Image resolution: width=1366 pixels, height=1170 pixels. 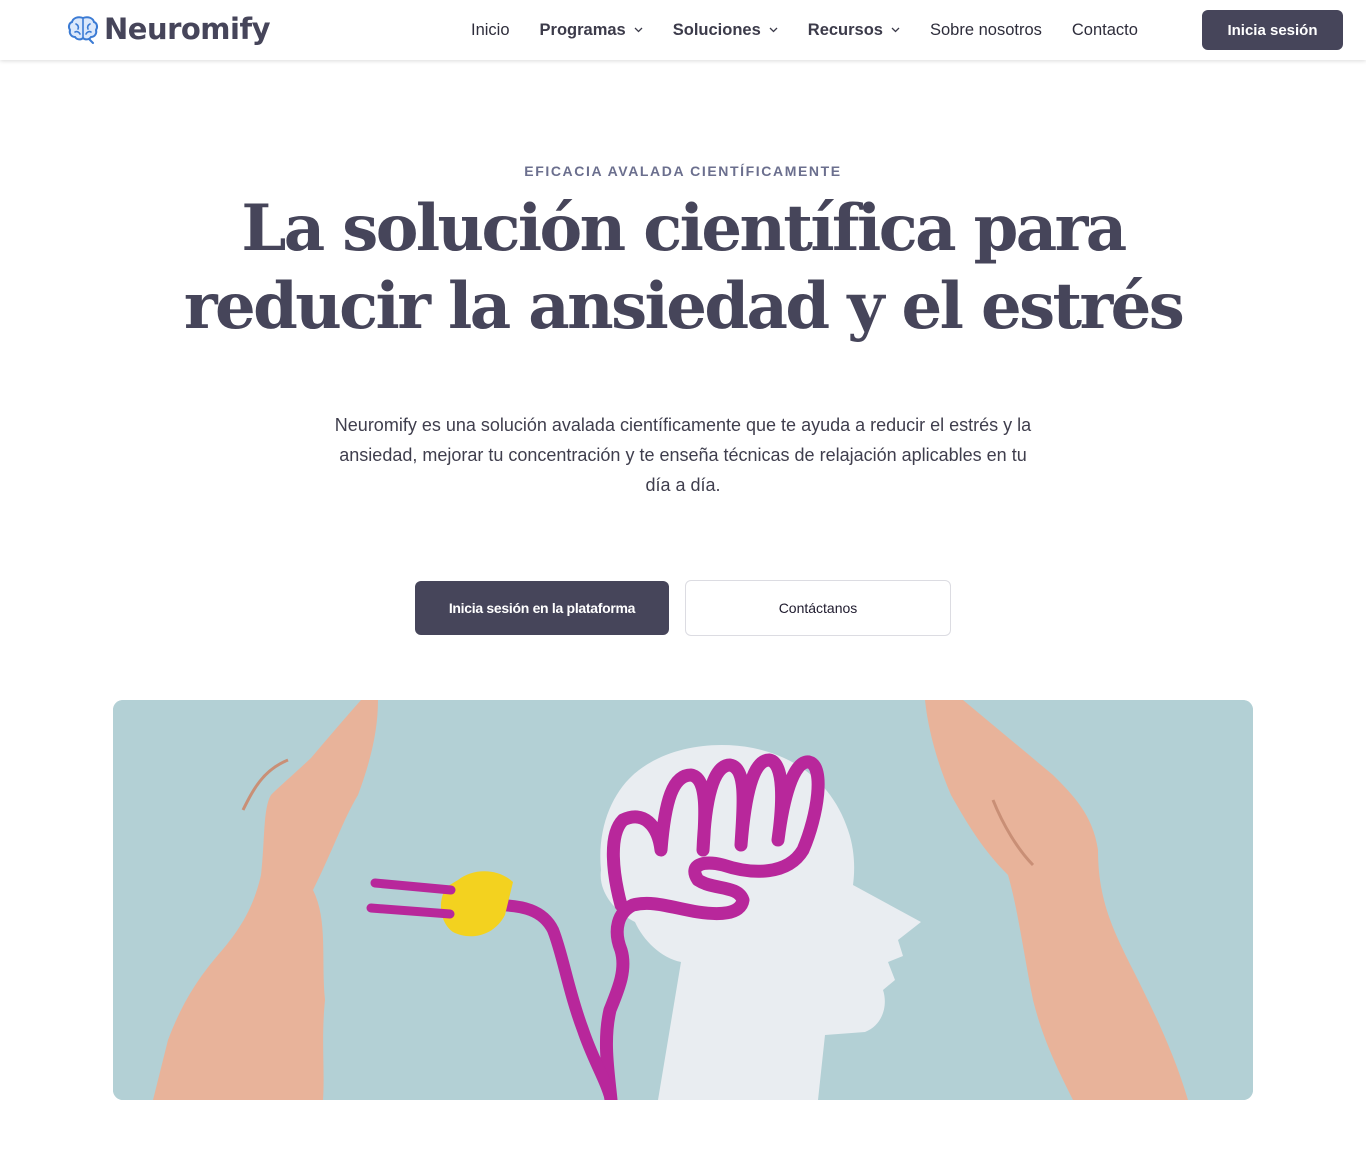 I want to click on platform-login-button: Inicia sesión en la plataforma, so click(x=542, y=608).